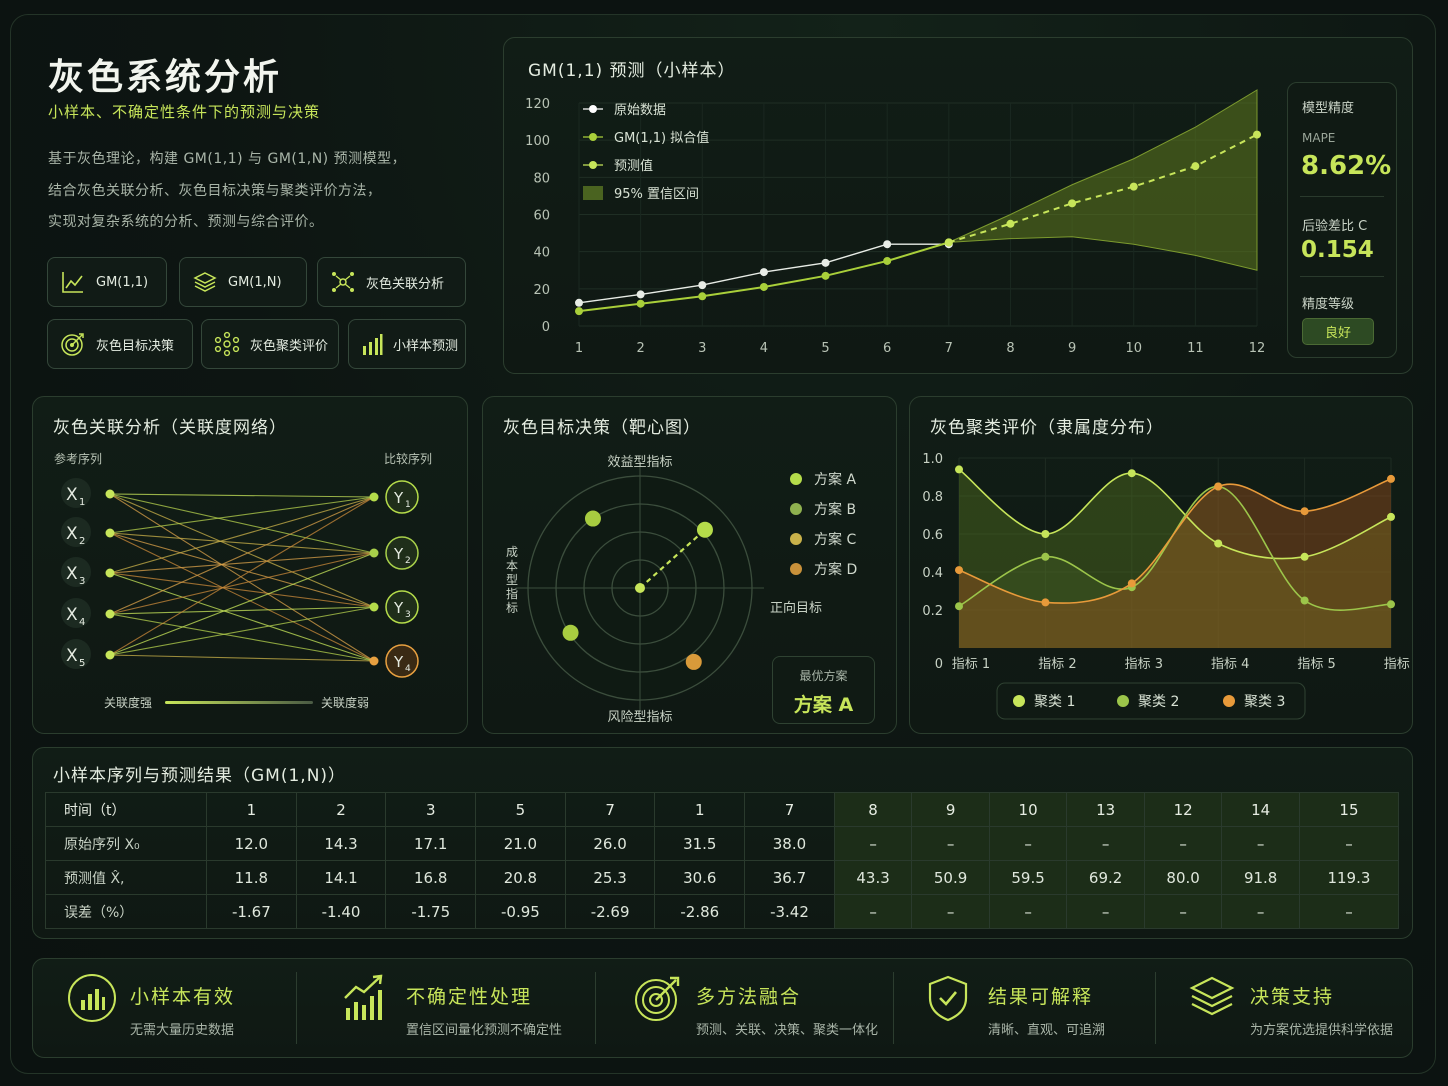  What do you see at coordinates (431, 809) in the screenshot?
I see `table-cell: 3` at bounding box center [431, 809].